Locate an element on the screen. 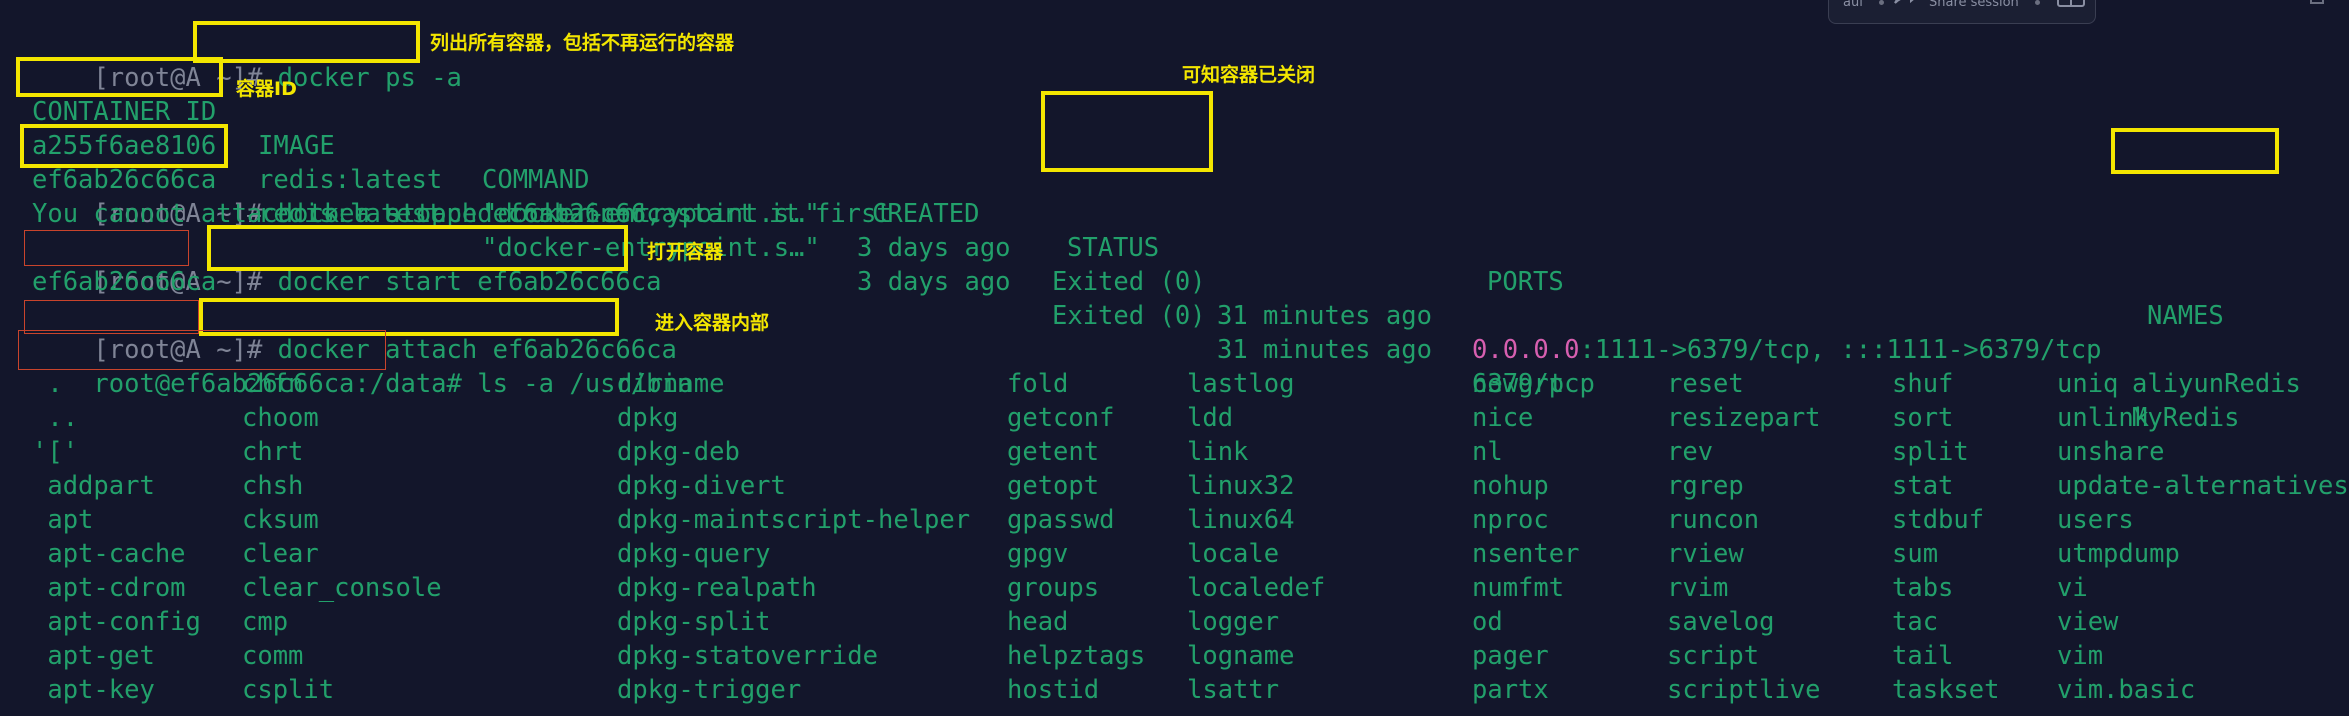 Image resolution: width=2349 pixels, height=716 pixels. ls-entry: sort is located at coordinates (1923, 418).